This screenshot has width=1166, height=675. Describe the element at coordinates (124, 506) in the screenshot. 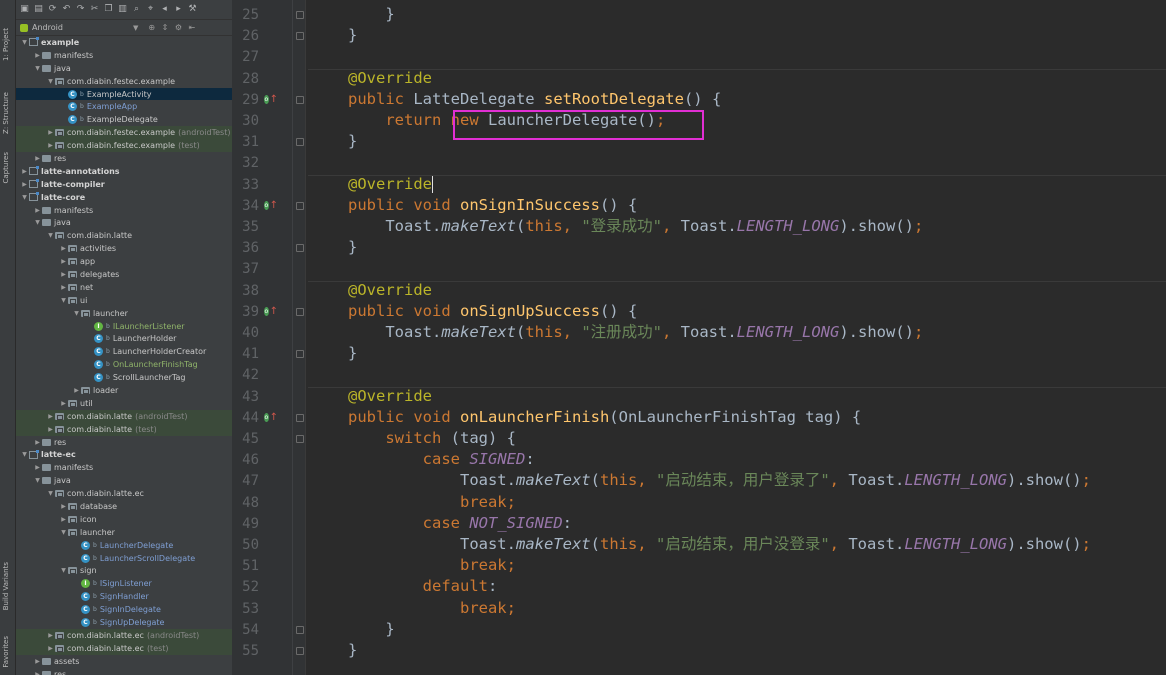

I see `tree-item: ▶ database` at that location.